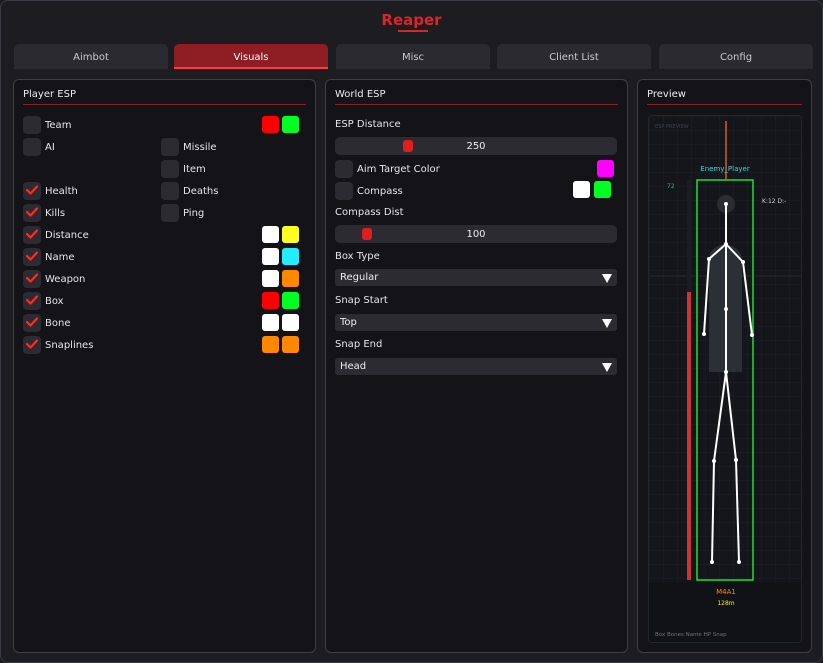  Describe the element at coordinates (58, 323) in the screenshot. I see `checkbox-label: Bone` at that location.